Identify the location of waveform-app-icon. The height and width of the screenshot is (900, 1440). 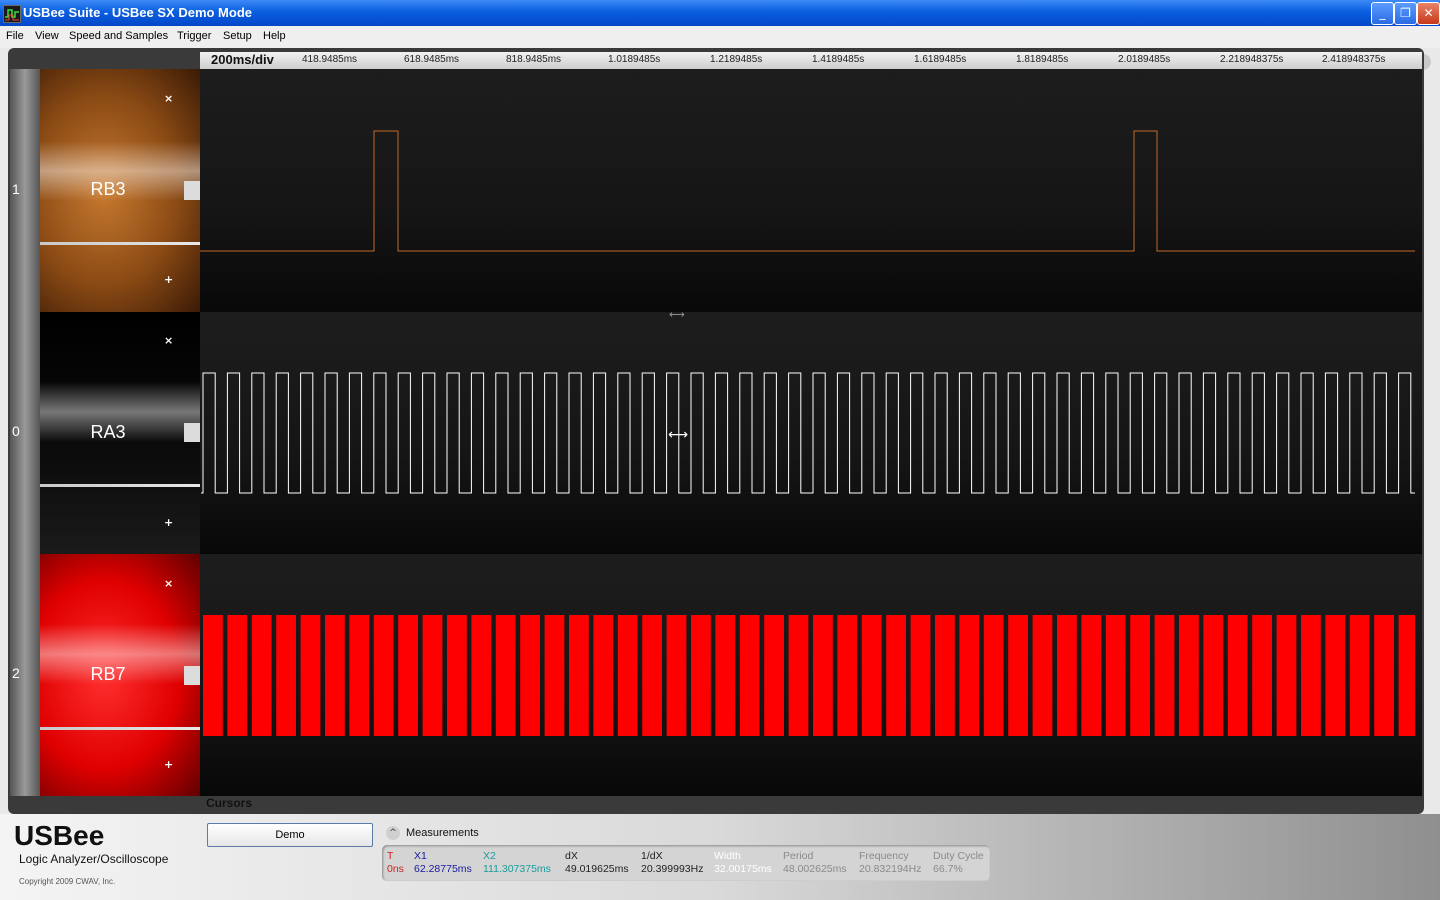
(12, 14).